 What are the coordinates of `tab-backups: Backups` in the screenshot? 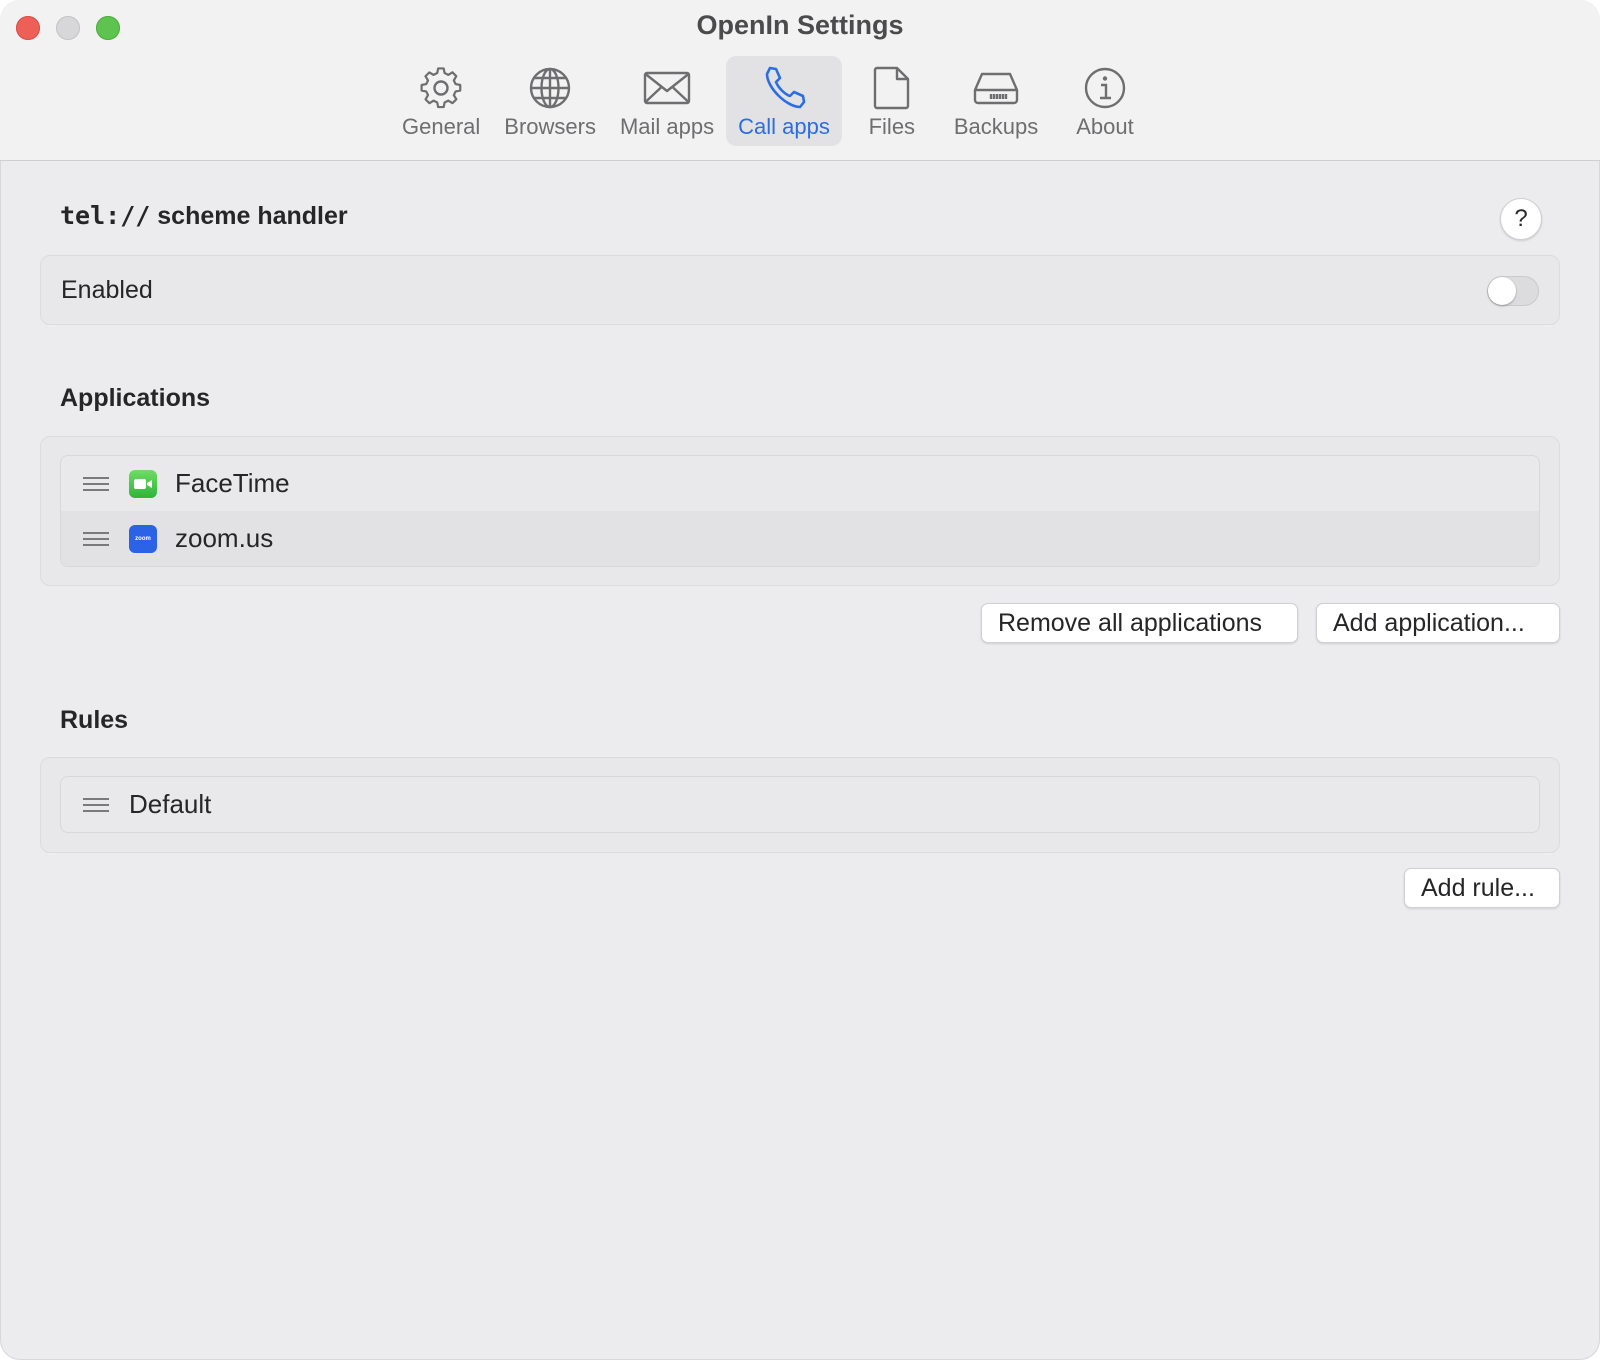 It's located at (996, 101).